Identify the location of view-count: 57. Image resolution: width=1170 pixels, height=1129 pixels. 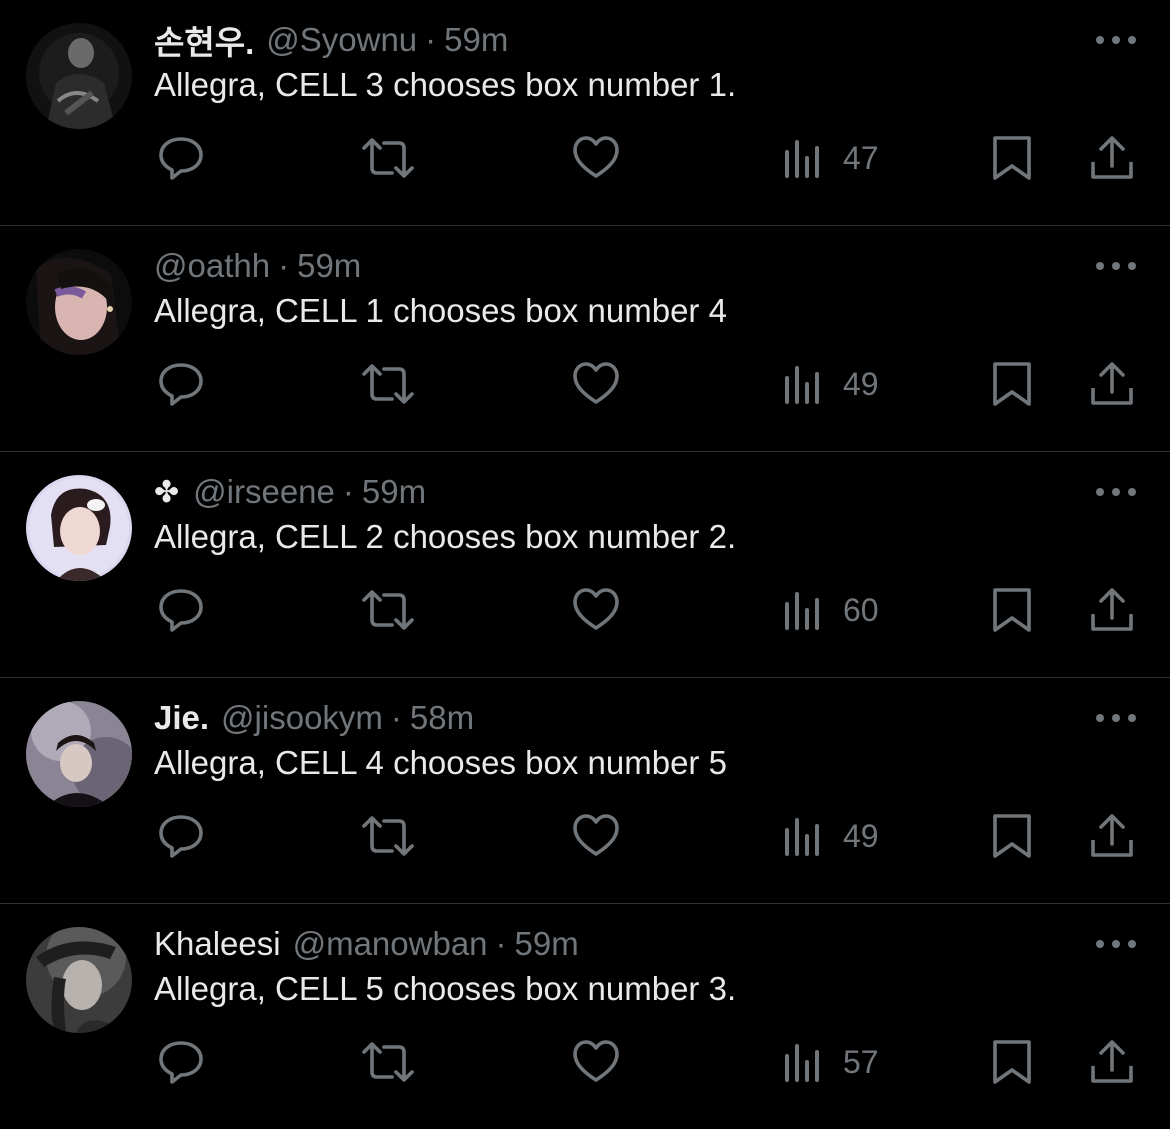
(861, 1061).